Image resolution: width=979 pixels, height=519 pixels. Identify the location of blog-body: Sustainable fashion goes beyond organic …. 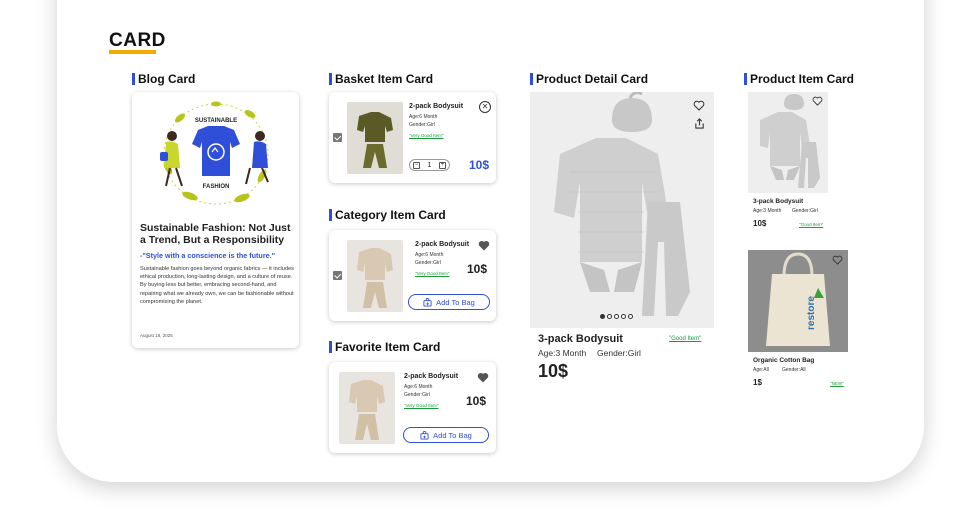
(217, 285).